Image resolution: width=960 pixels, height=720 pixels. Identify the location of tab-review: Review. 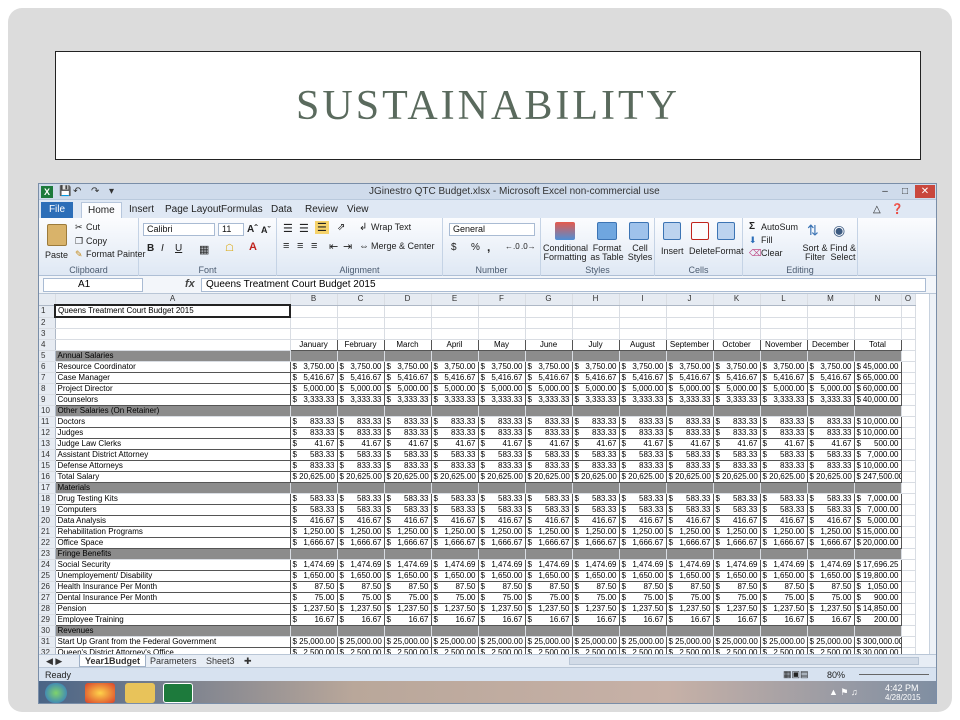
(321, 210).